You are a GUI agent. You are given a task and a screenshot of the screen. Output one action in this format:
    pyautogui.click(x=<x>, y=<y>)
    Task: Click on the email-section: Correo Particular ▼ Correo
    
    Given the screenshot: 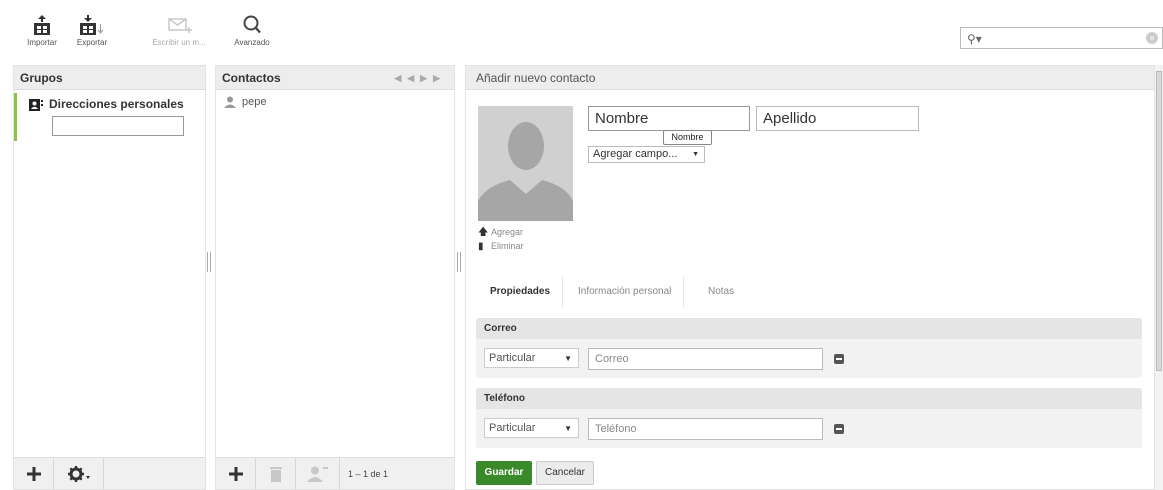 What is the action you would take?
    pyautogui.click(x=809, y=348)
    